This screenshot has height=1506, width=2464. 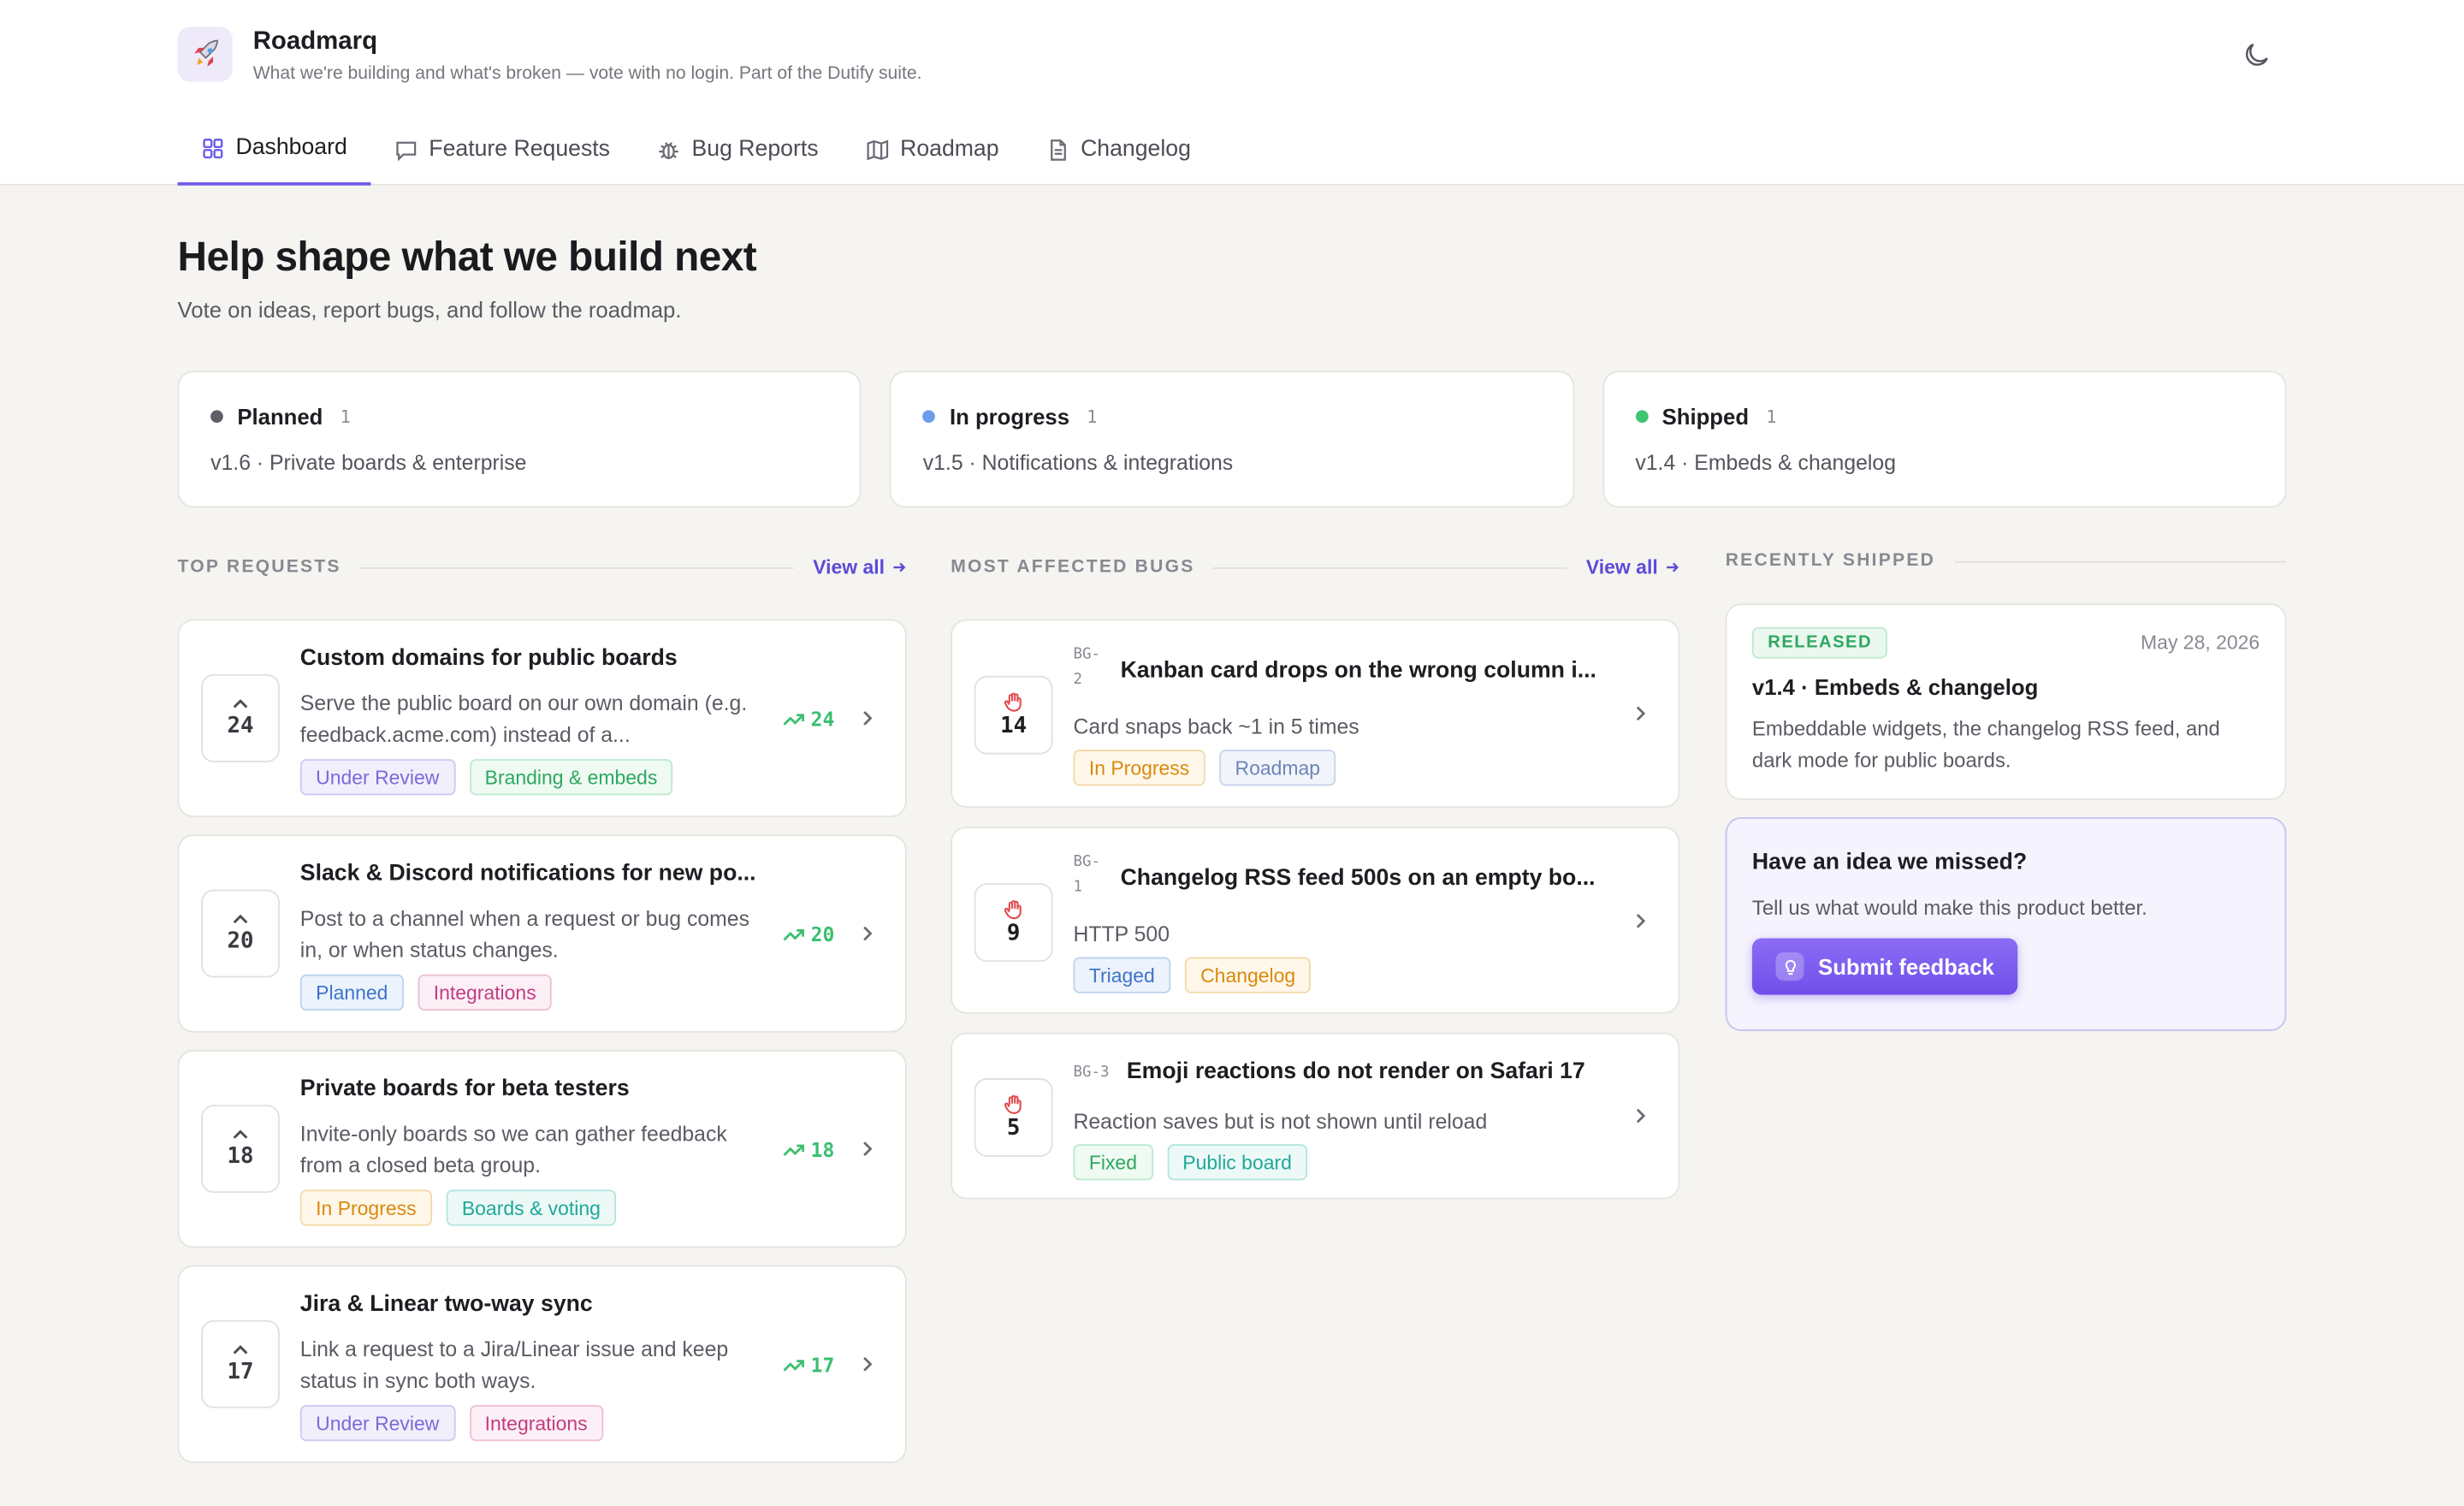 I want to click on bug-tags: In Progress Roadmap, so click(x=1204, y=768).